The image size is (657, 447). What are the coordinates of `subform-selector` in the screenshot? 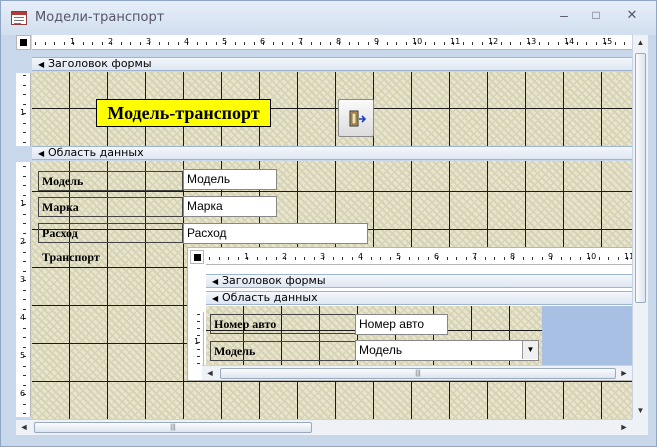 It's located at (197, 257).